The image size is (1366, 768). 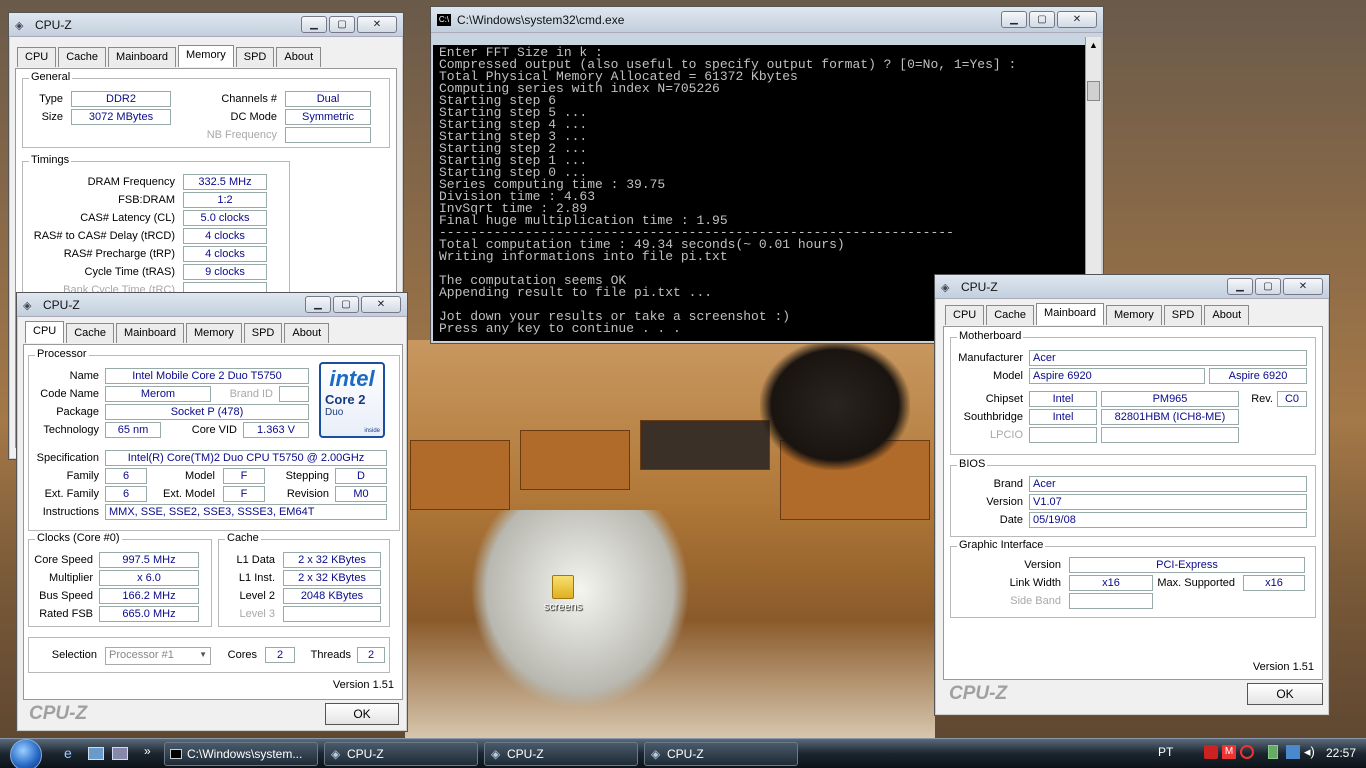 I want to click on titlebar: C:\ C:\Windows\system32\cmd.exe ▁ ▢ ✕, so click(x=767, y=20).